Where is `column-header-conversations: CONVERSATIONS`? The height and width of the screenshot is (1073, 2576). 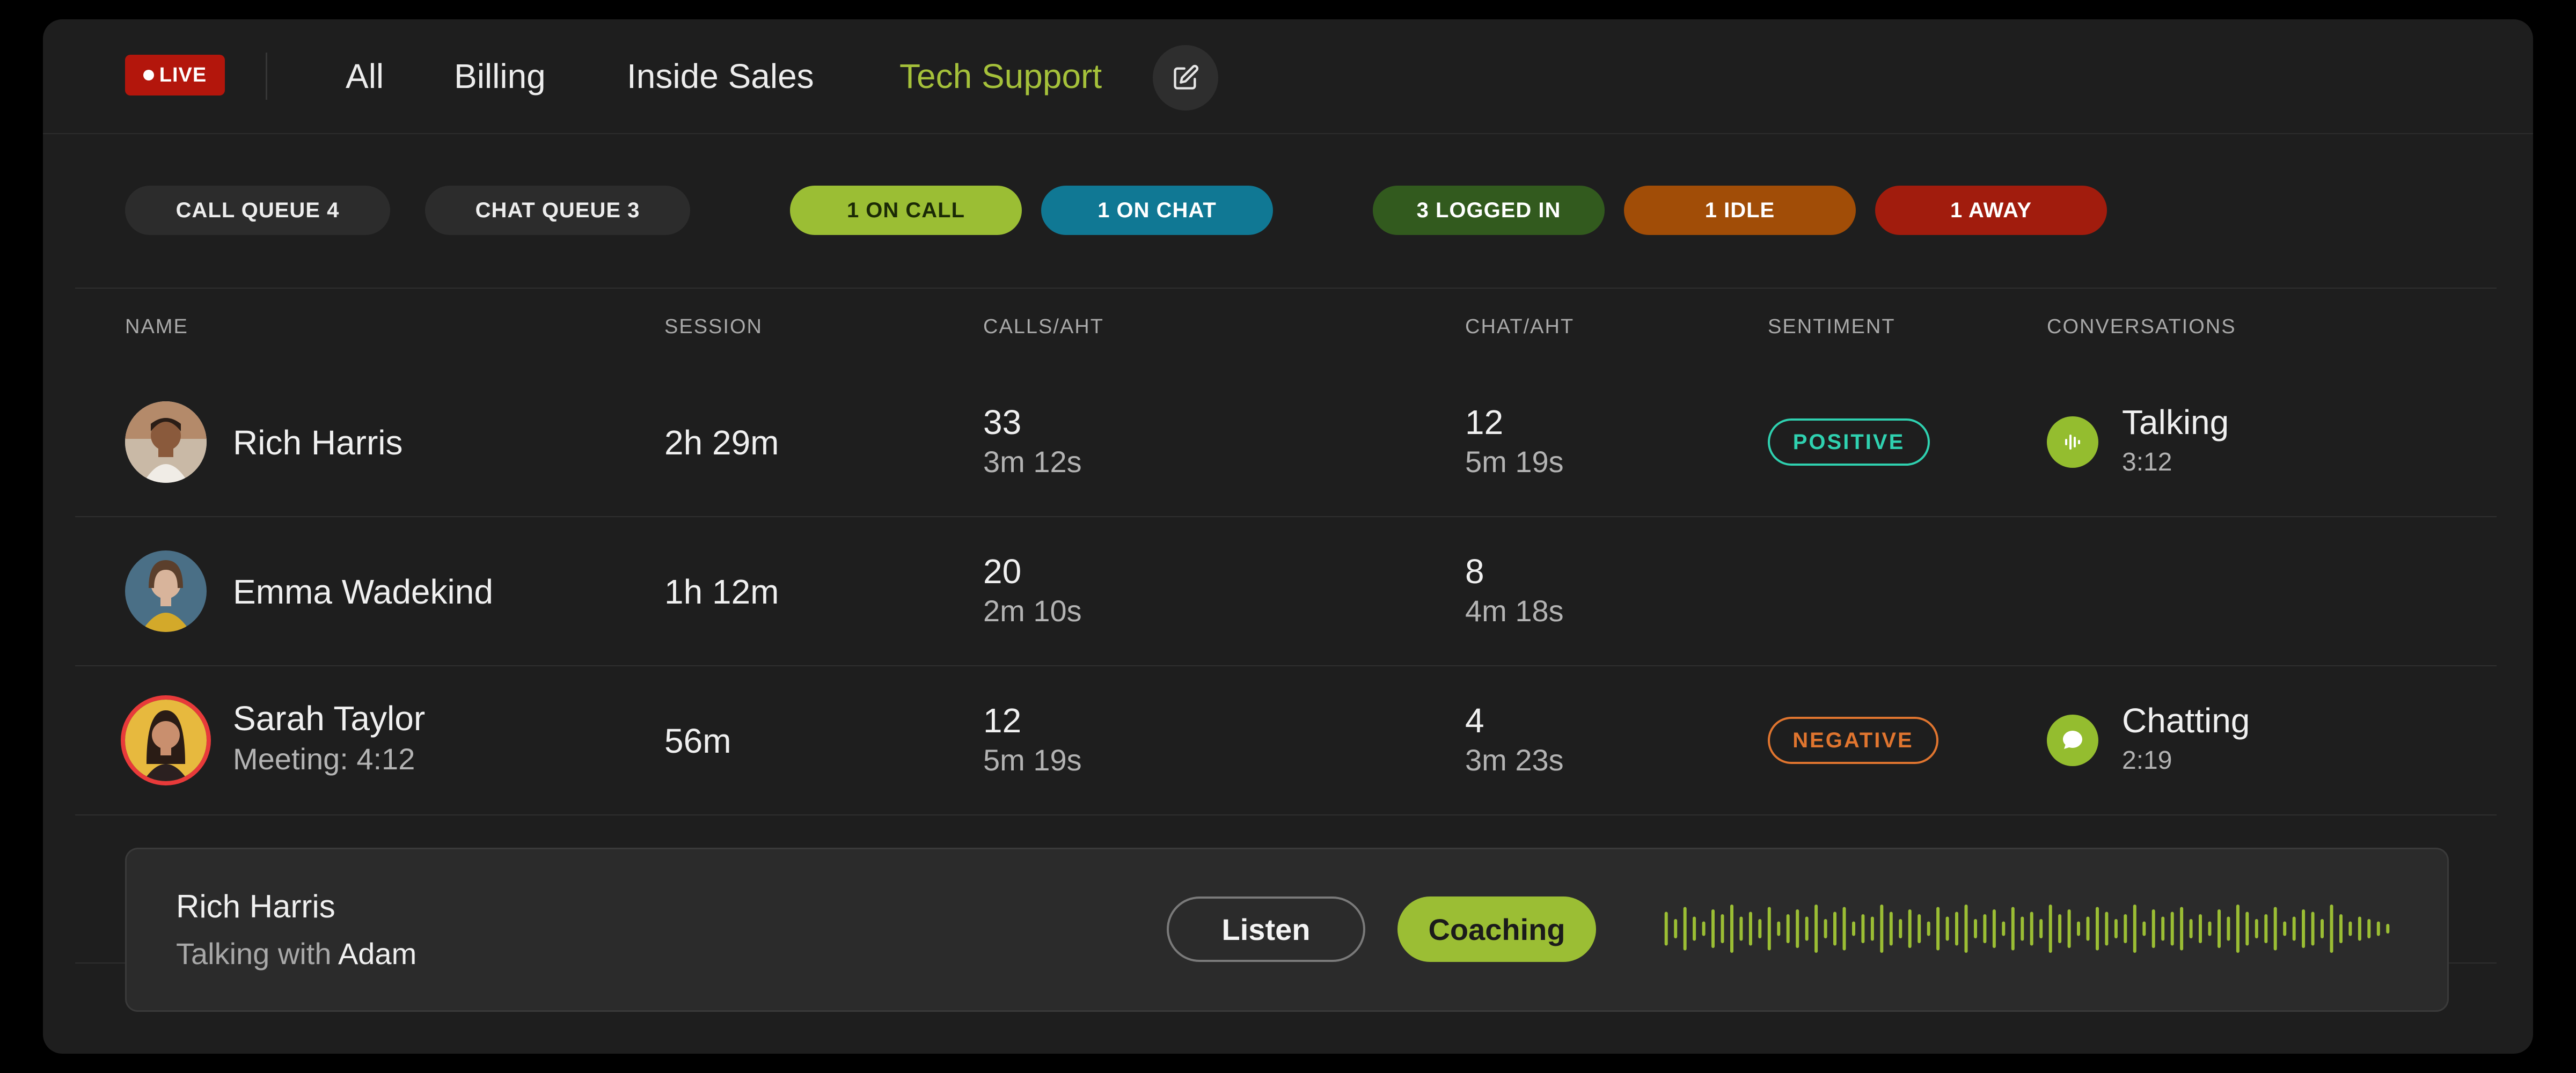 column-header-conversations: CONVERSATIONS is located at coordinates (2141, 327).